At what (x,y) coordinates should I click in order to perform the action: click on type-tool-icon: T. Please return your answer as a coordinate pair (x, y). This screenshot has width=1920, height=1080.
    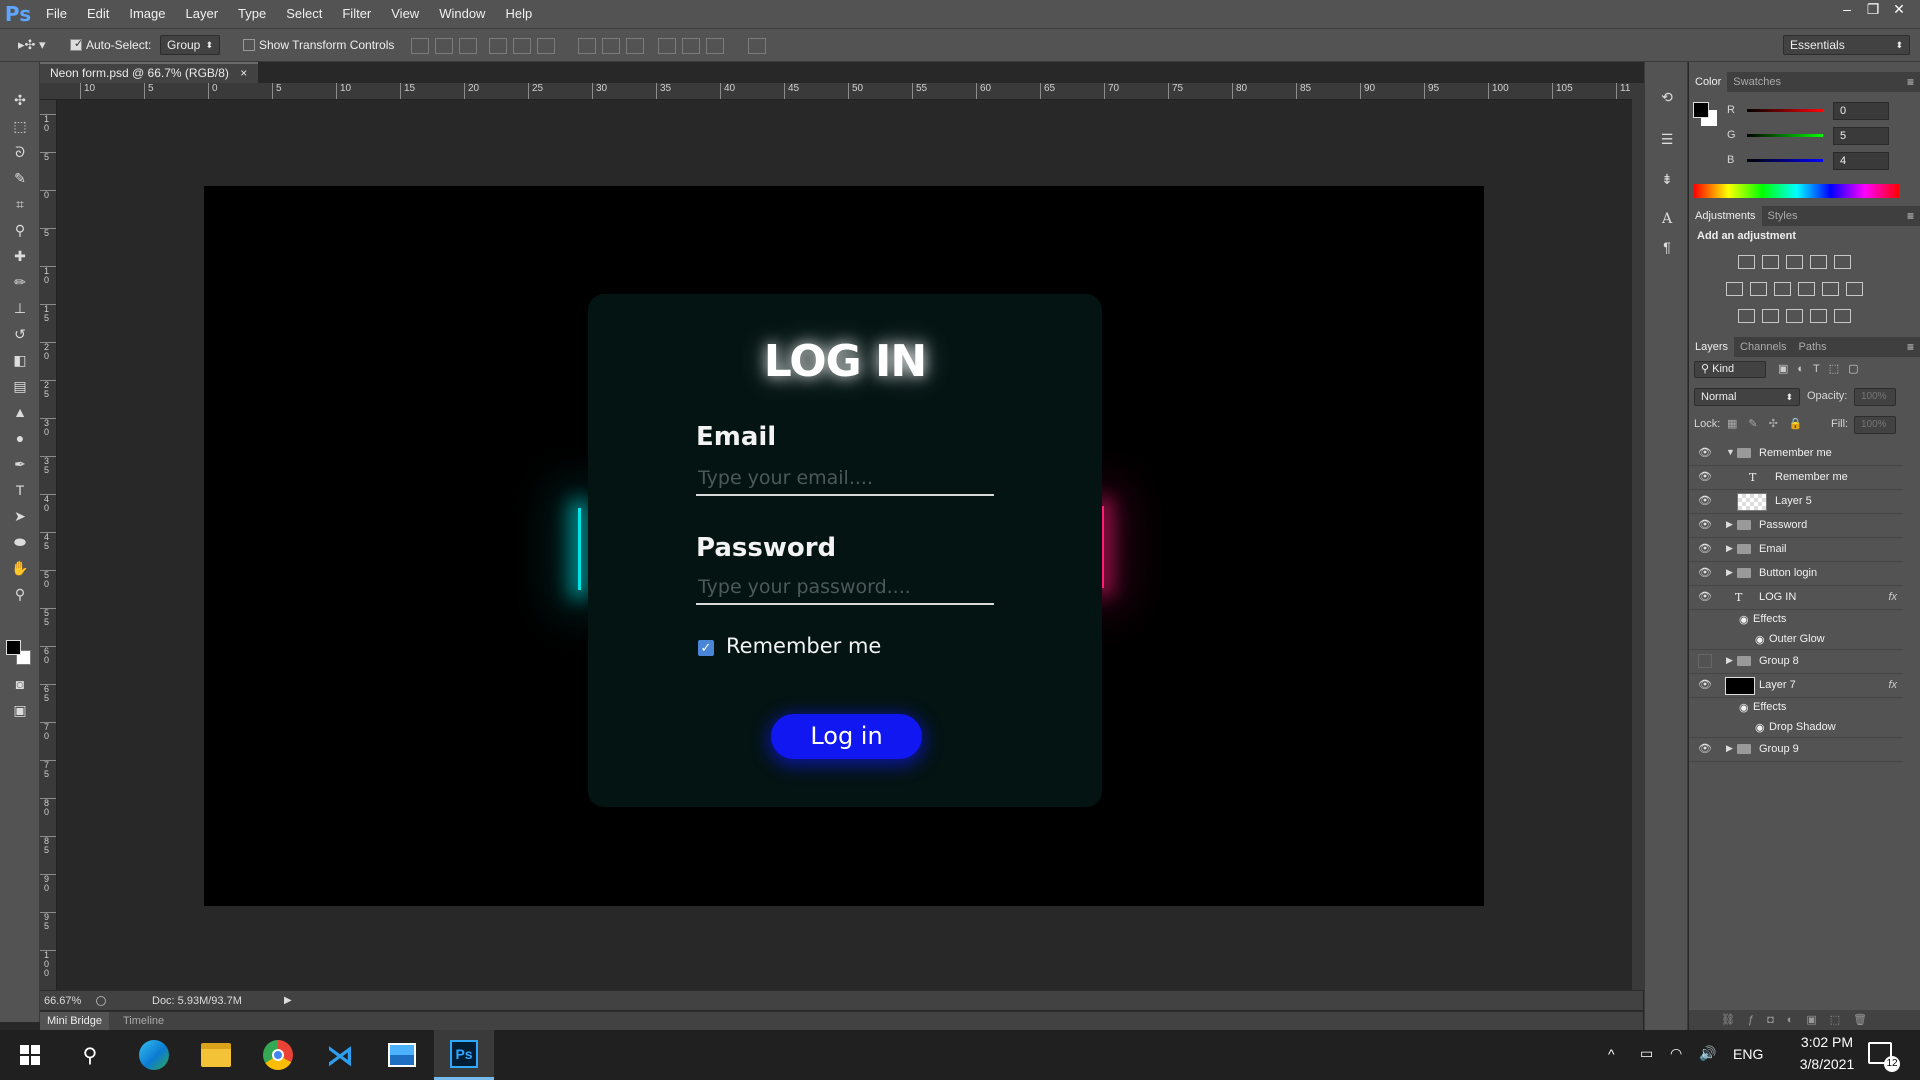
    Looking at the image, I should click on (20, 490).